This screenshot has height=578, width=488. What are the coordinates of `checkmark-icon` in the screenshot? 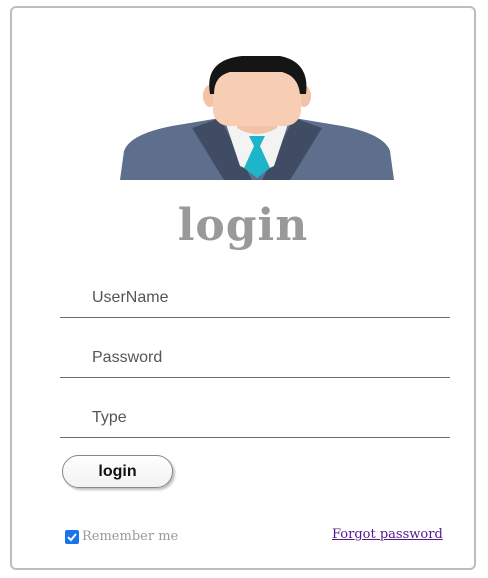 It's located at (72, 536).